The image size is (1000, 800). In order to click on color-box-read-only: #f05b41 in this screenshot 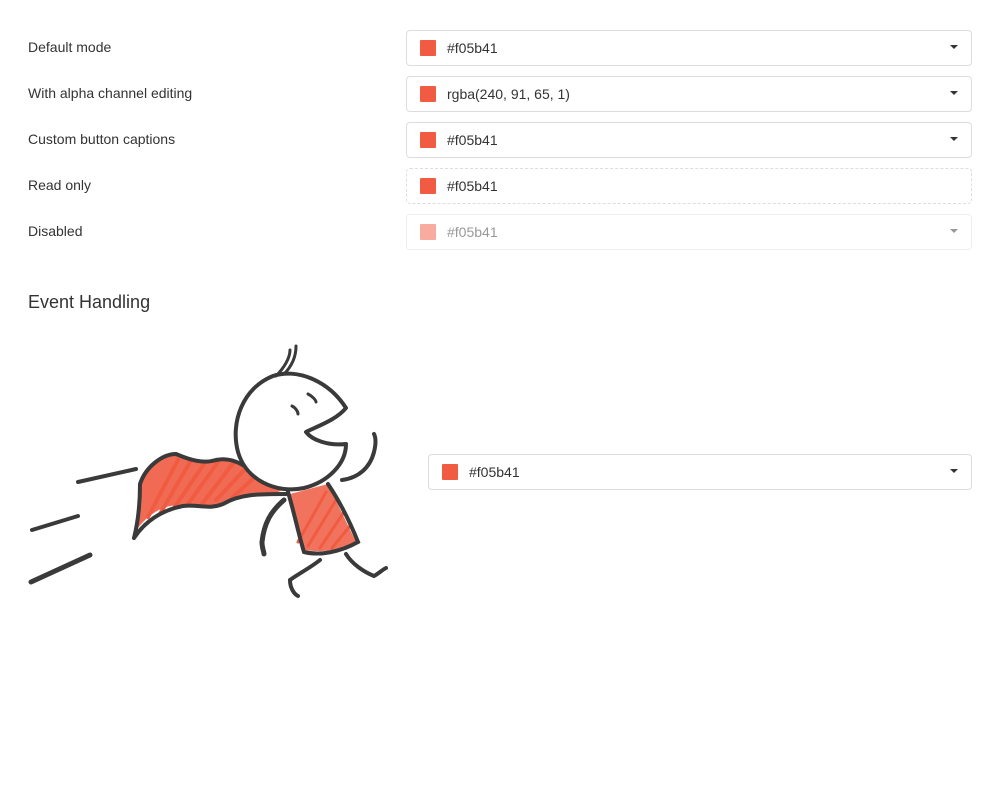, I will do `click(689, 186)`.